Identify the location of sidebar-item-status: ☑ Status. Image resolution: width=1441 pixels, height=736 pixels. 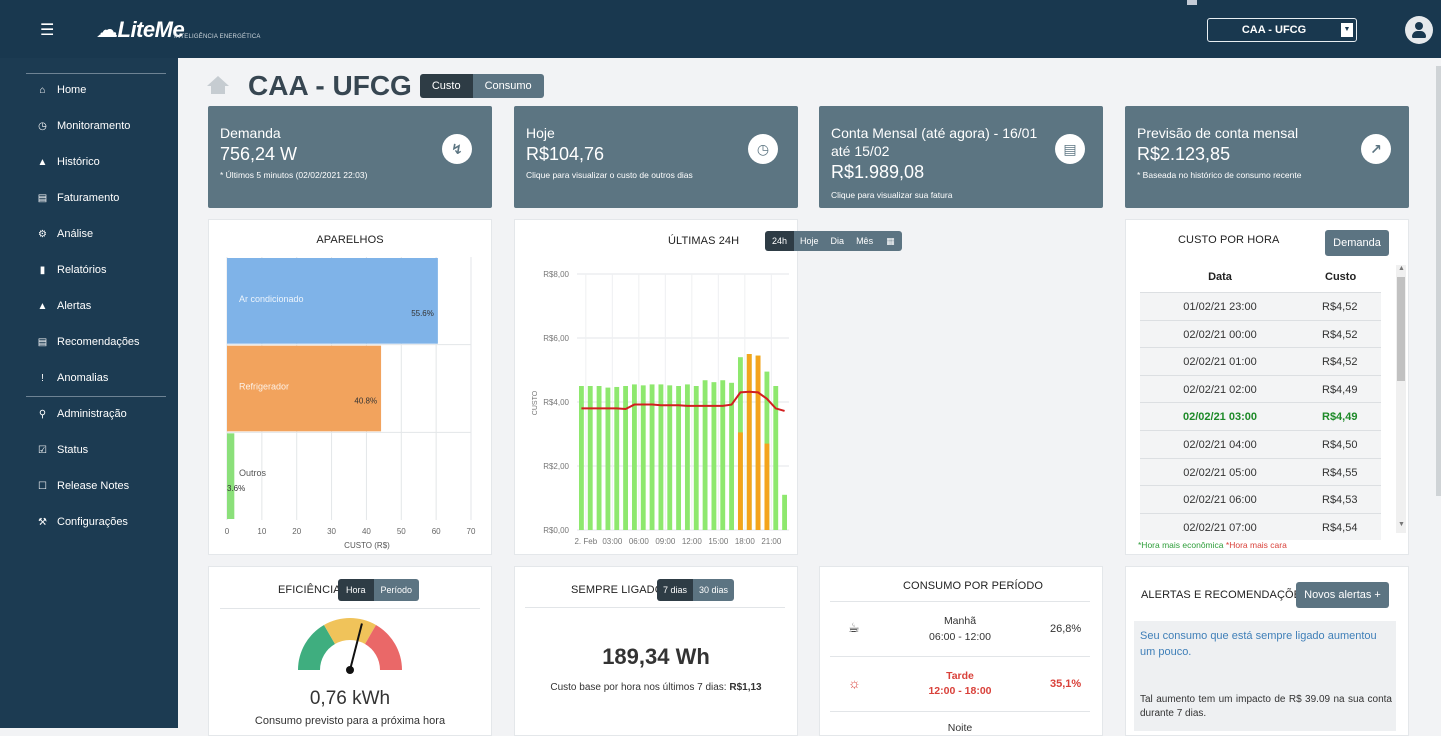
(62, 450).